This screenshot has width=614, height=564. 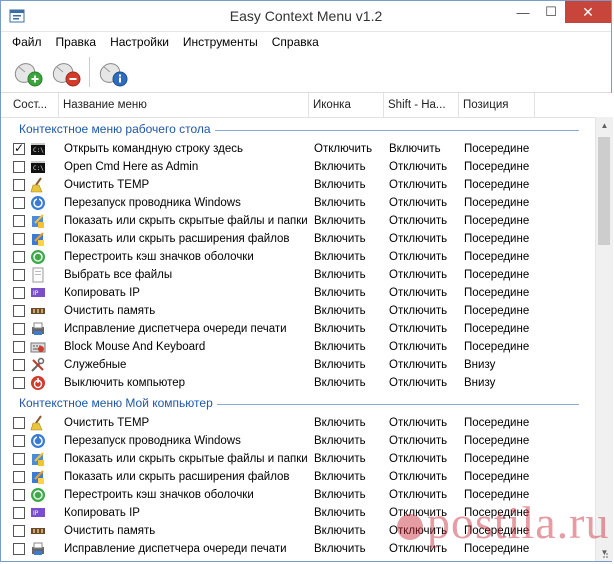 I want to click on menu-file: Файл, so click(x=27, y=42).